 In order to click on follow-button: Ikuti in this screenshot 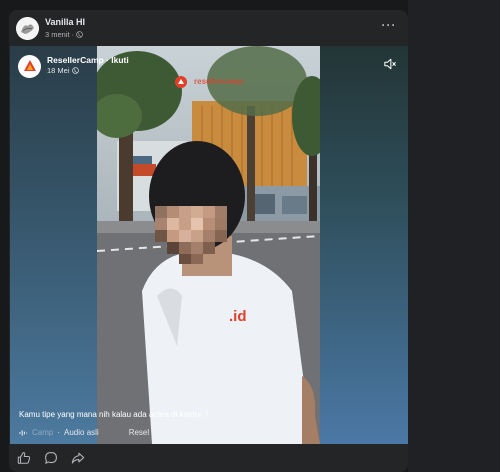, I will do `click(119, 60)`.